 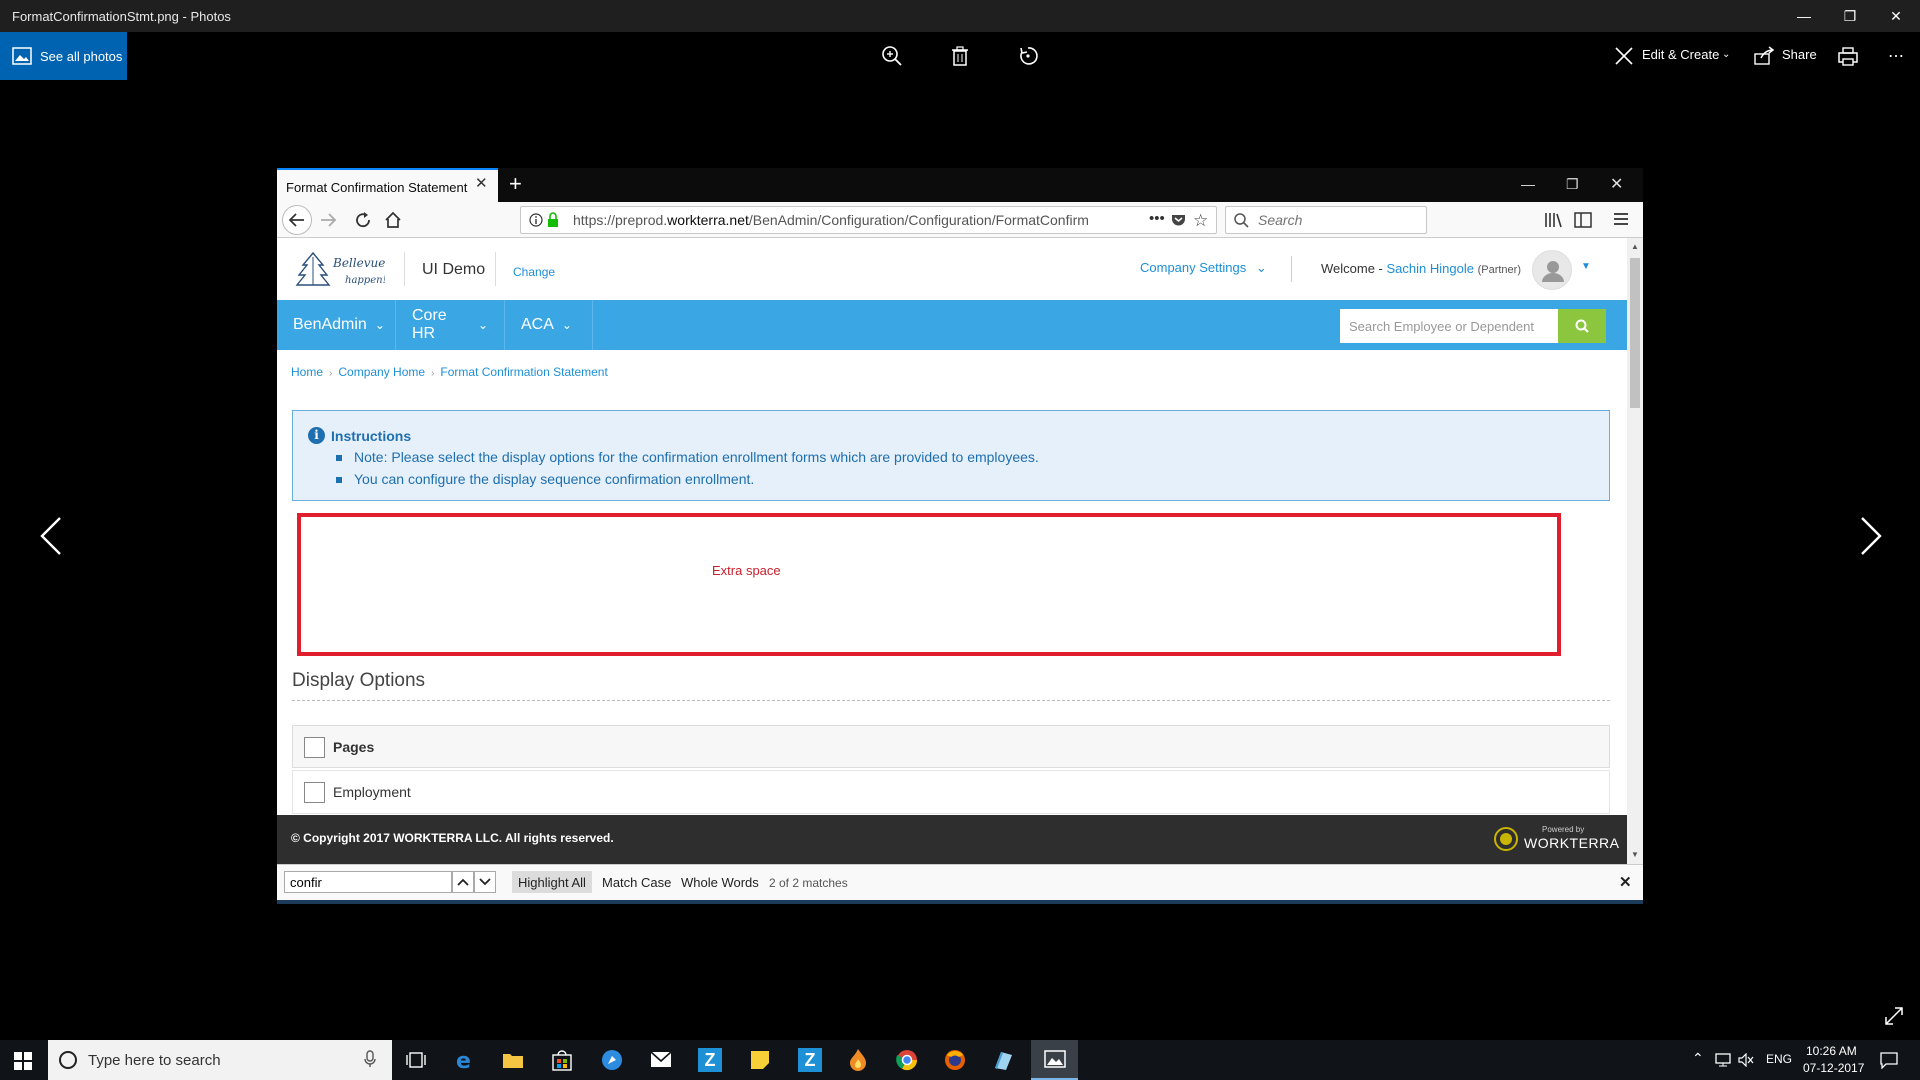 I want to click on book-app-icon, so click(x=1003, y=1060).